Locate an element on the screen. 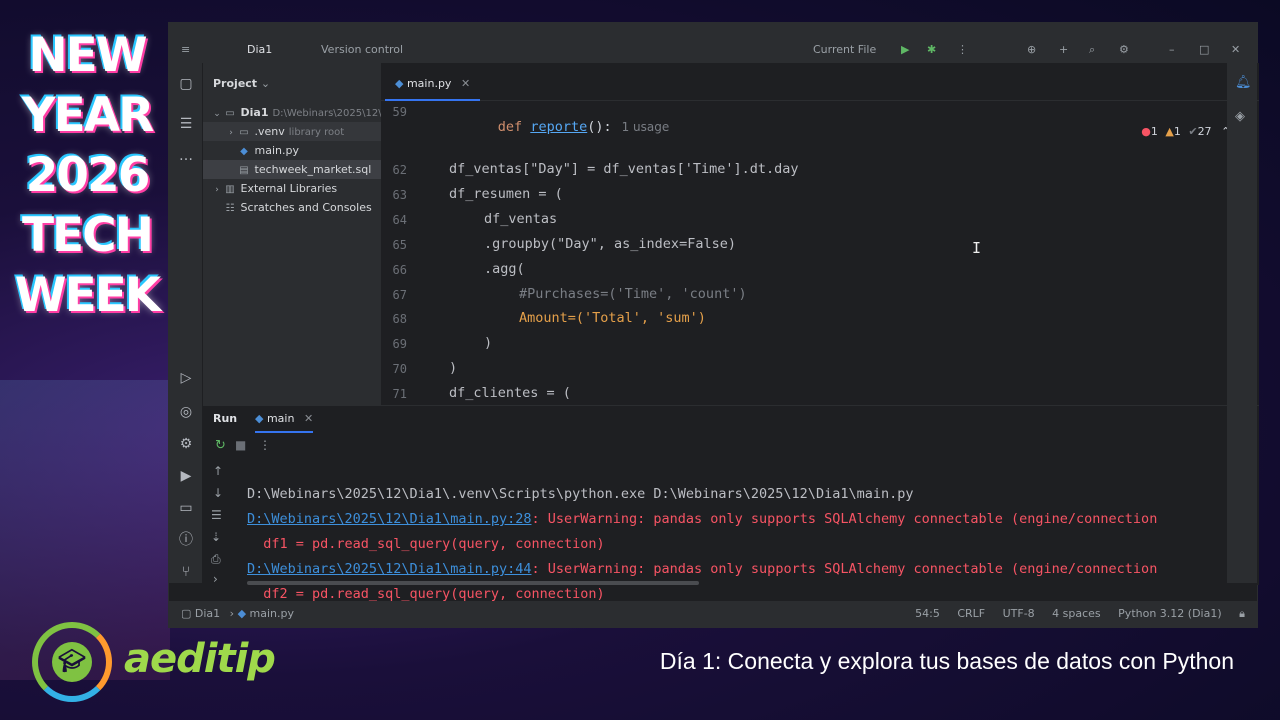 Image resolution: width=1280 pixels, height=720 pixels. line-number: 63 is located at coordinates (399, 194).